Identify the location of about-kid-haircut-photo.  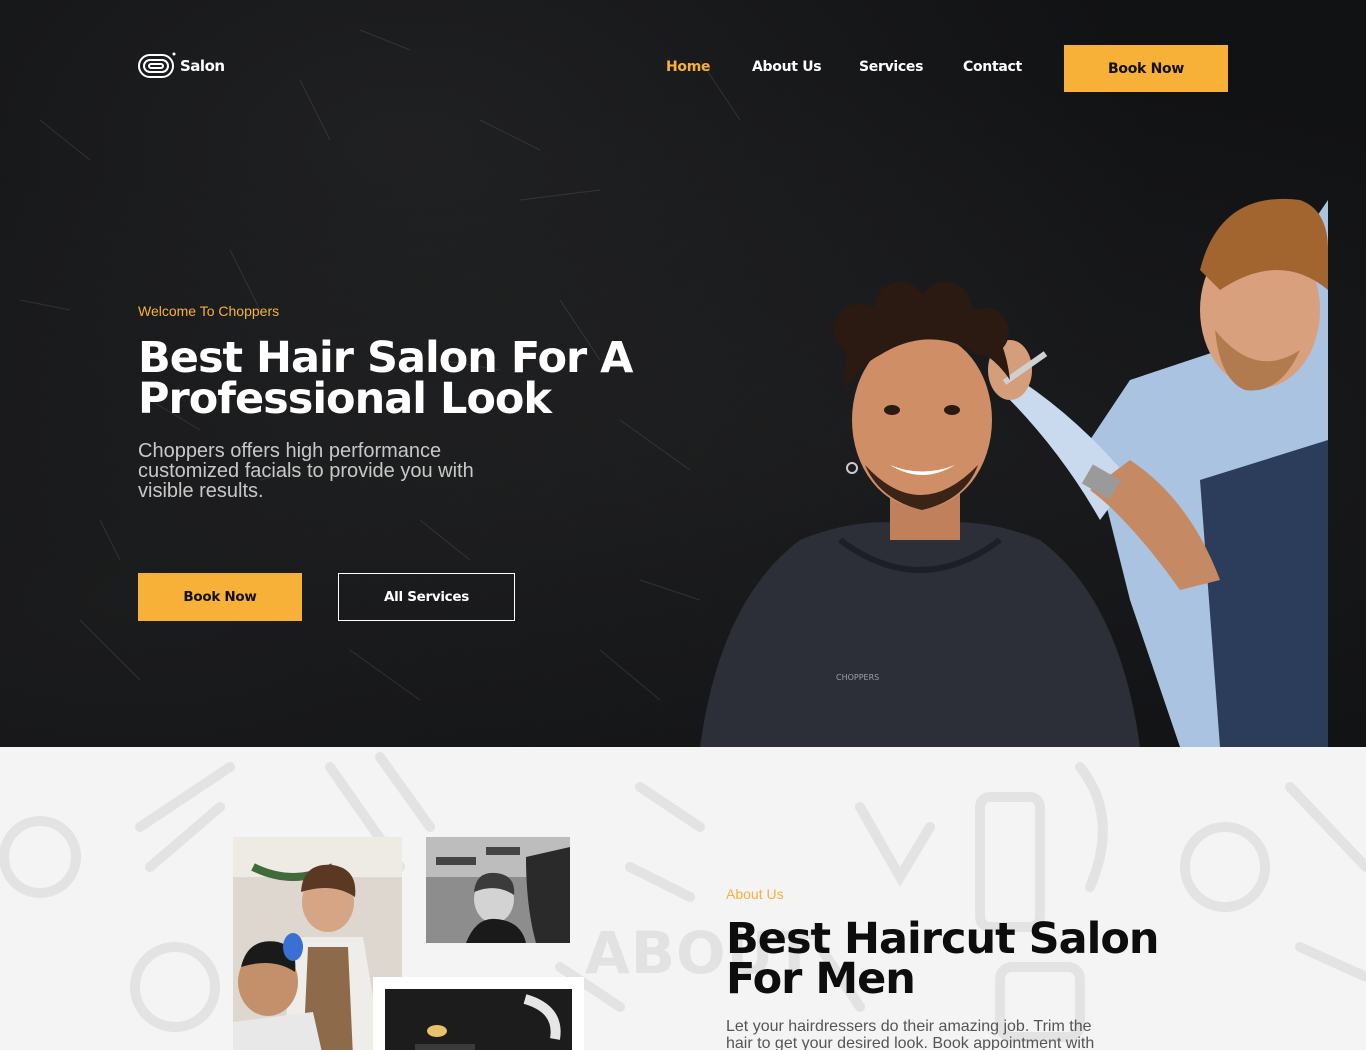
(498, 890).